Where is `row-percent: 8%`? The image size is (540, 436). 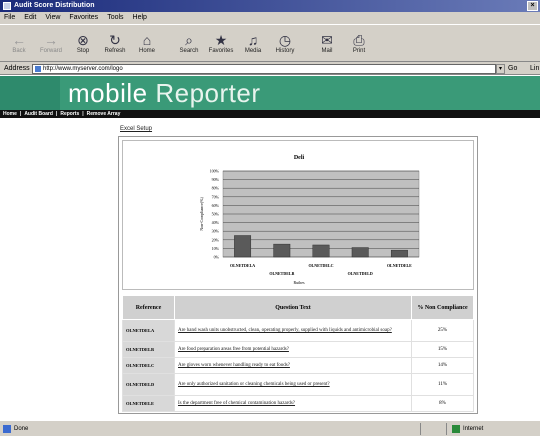 row-percent: 8% is located at coordinates (442, 403).